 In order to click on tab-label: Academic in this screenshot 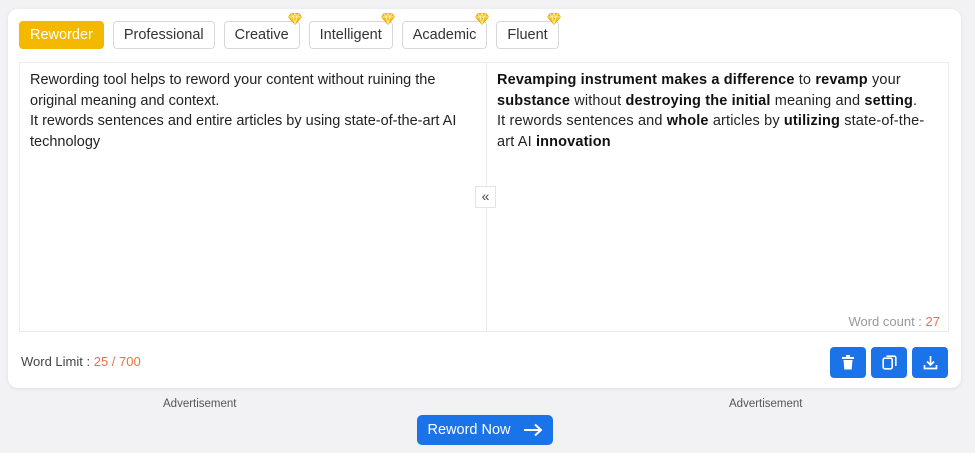, I will do `click(444, 35)`.